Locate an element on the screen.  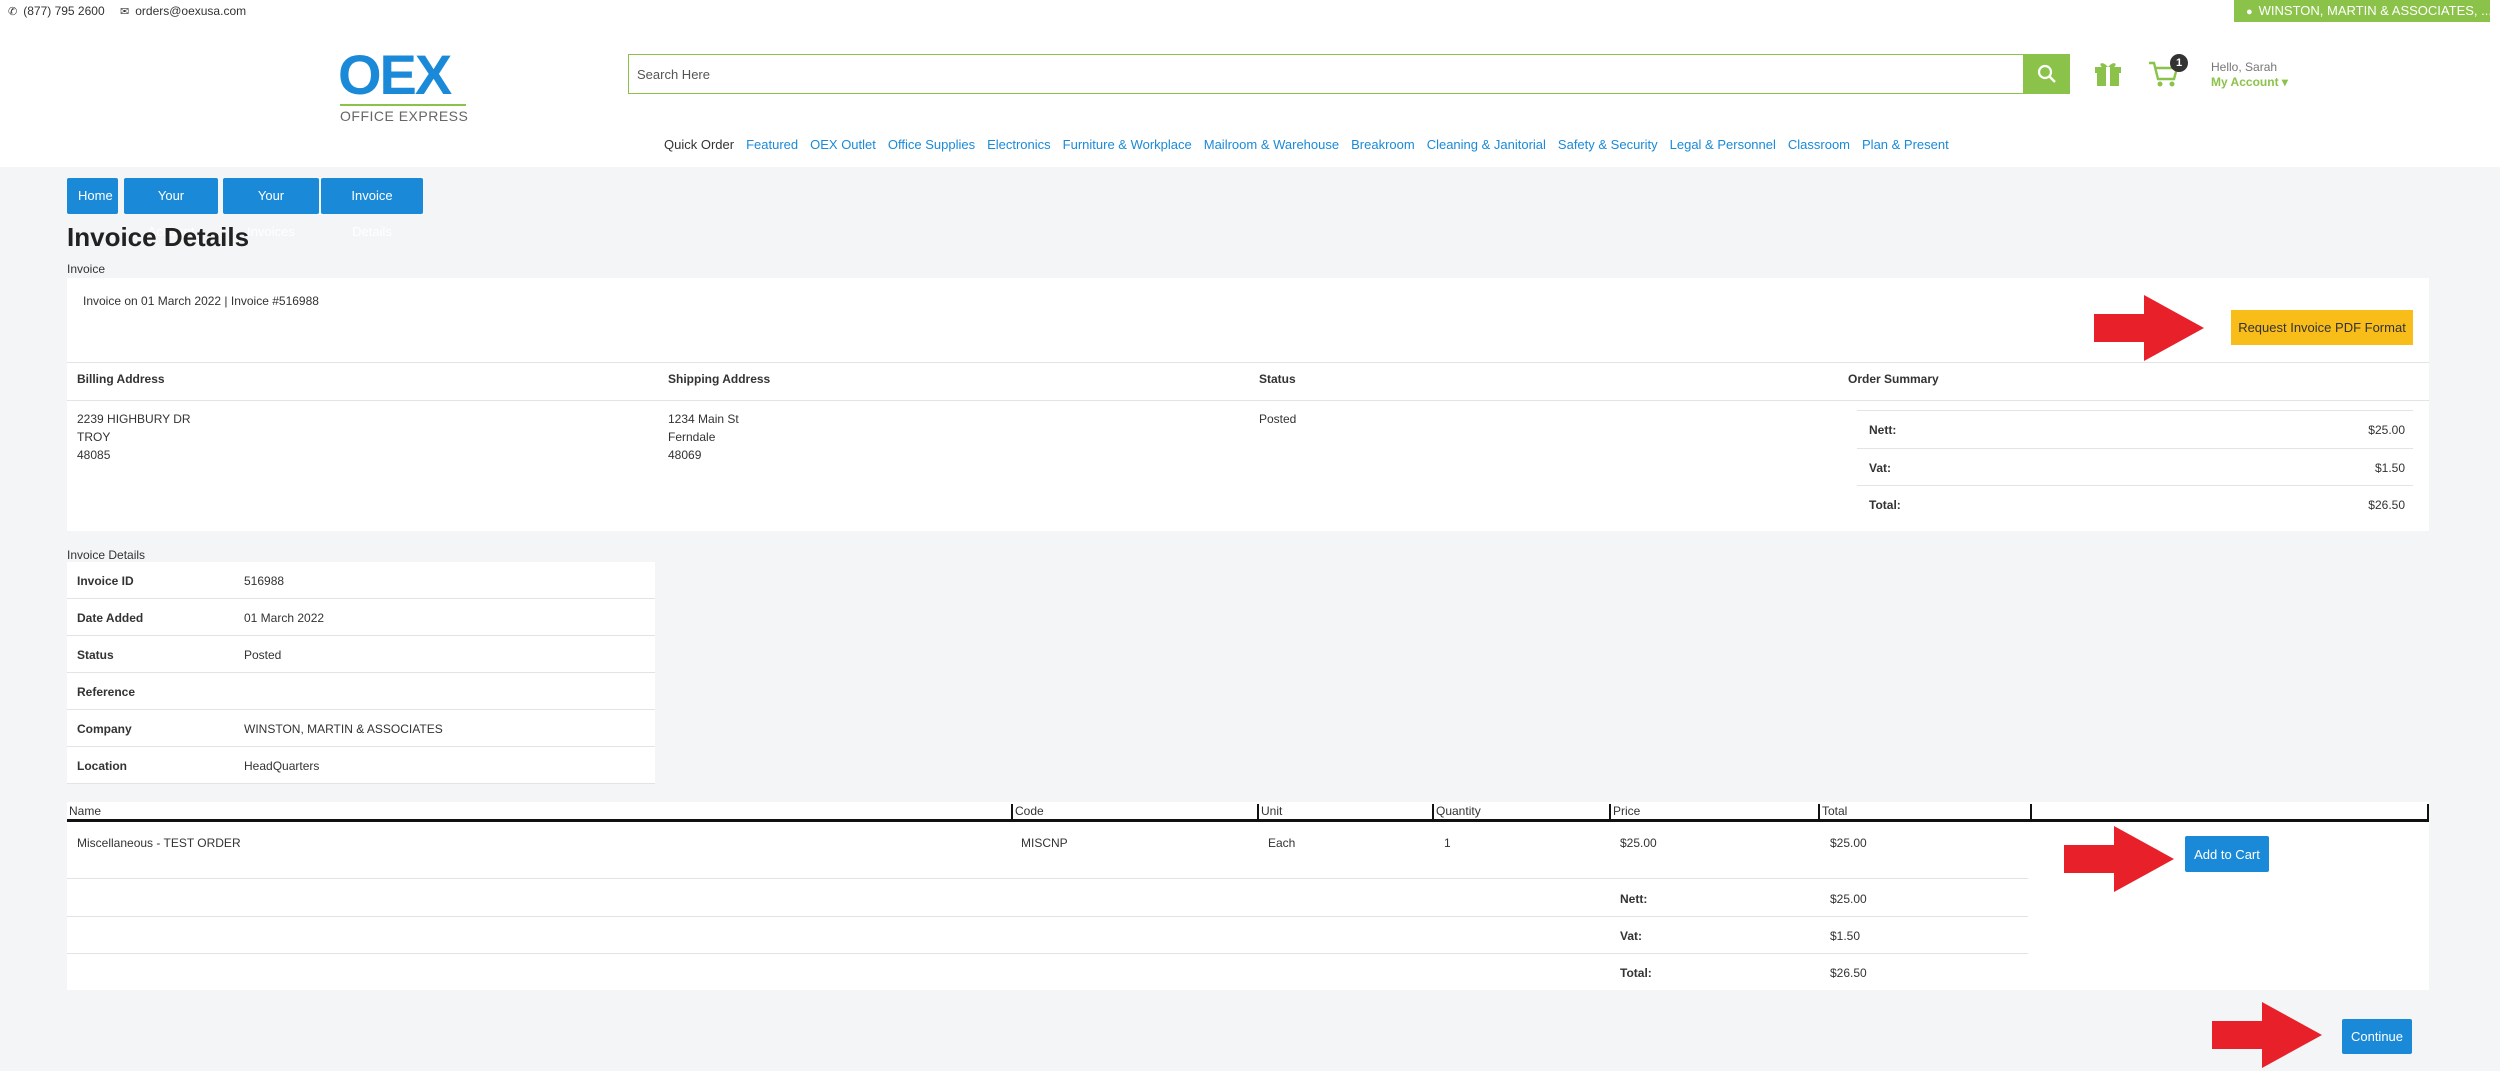
item-total: $25.00 is located at coordinates (1848, 843).